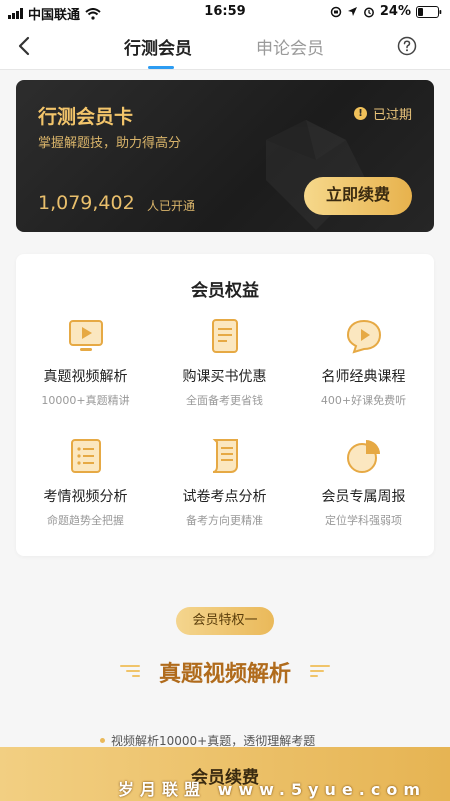  I want to click on benefit-item: 会员专属周报 定位学科强弱项, so click(363, 482).